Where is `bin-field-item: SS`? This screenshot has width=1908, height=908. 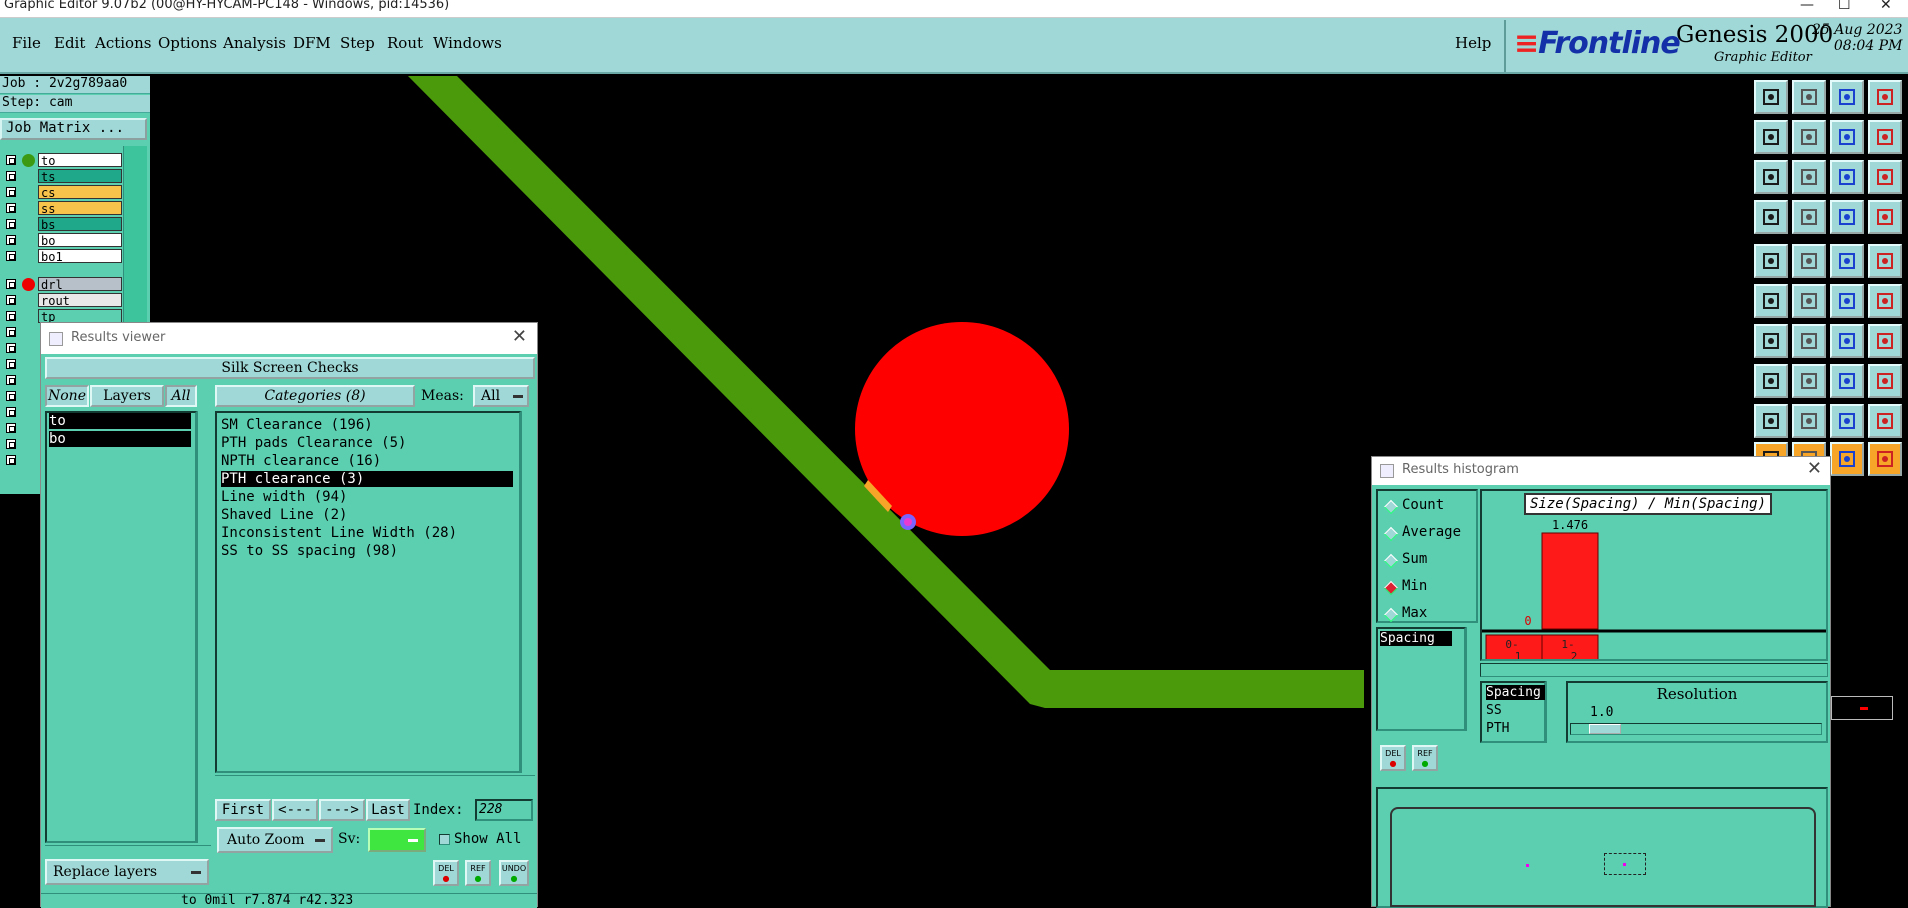 bin-field-item: SS is located at coordinates (1494, 710).